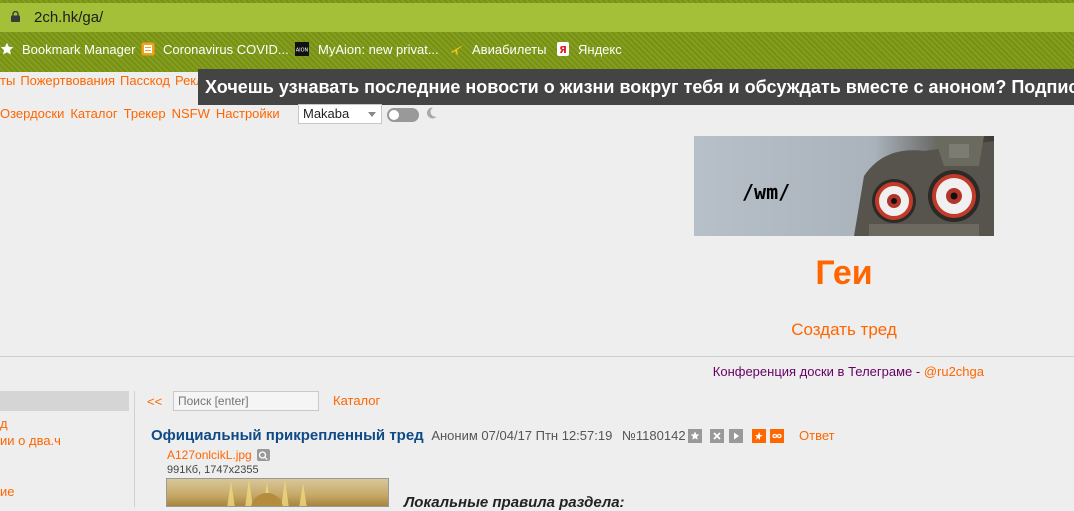 This screenshot has width=1074, height=511. What do you see at coordinates (15, 16) in the screenshot?
I see `lock-icon` at bounding box center [15, 16].